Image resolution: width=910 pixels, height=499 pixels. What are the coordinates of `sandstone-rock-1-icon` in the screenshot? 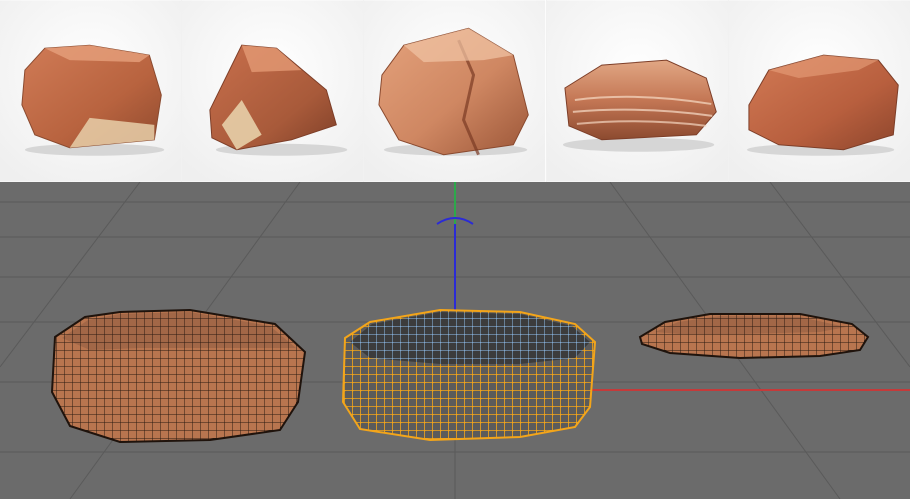 It's located at (91, 91).